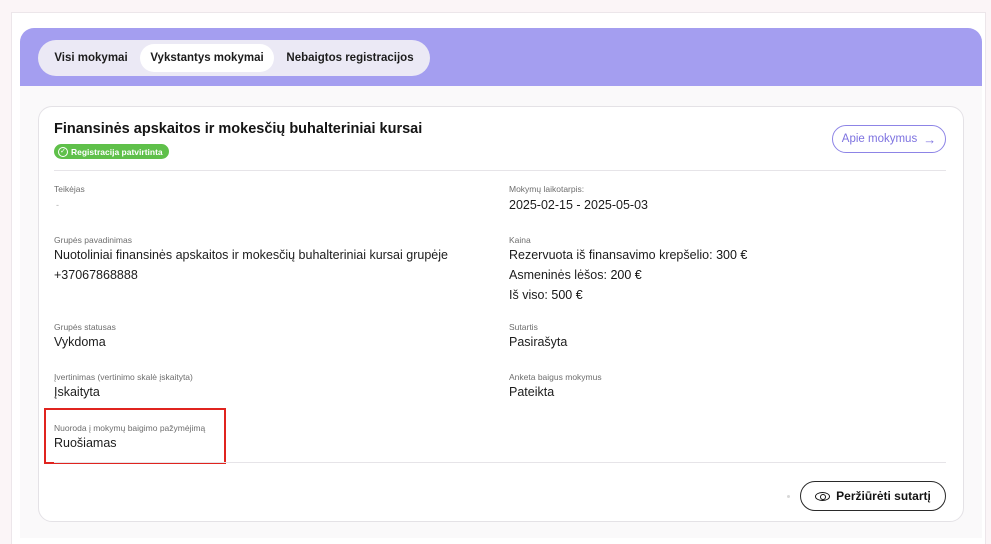 The image size is (991, 544). I want to click on divider-top, so click(500, 170).